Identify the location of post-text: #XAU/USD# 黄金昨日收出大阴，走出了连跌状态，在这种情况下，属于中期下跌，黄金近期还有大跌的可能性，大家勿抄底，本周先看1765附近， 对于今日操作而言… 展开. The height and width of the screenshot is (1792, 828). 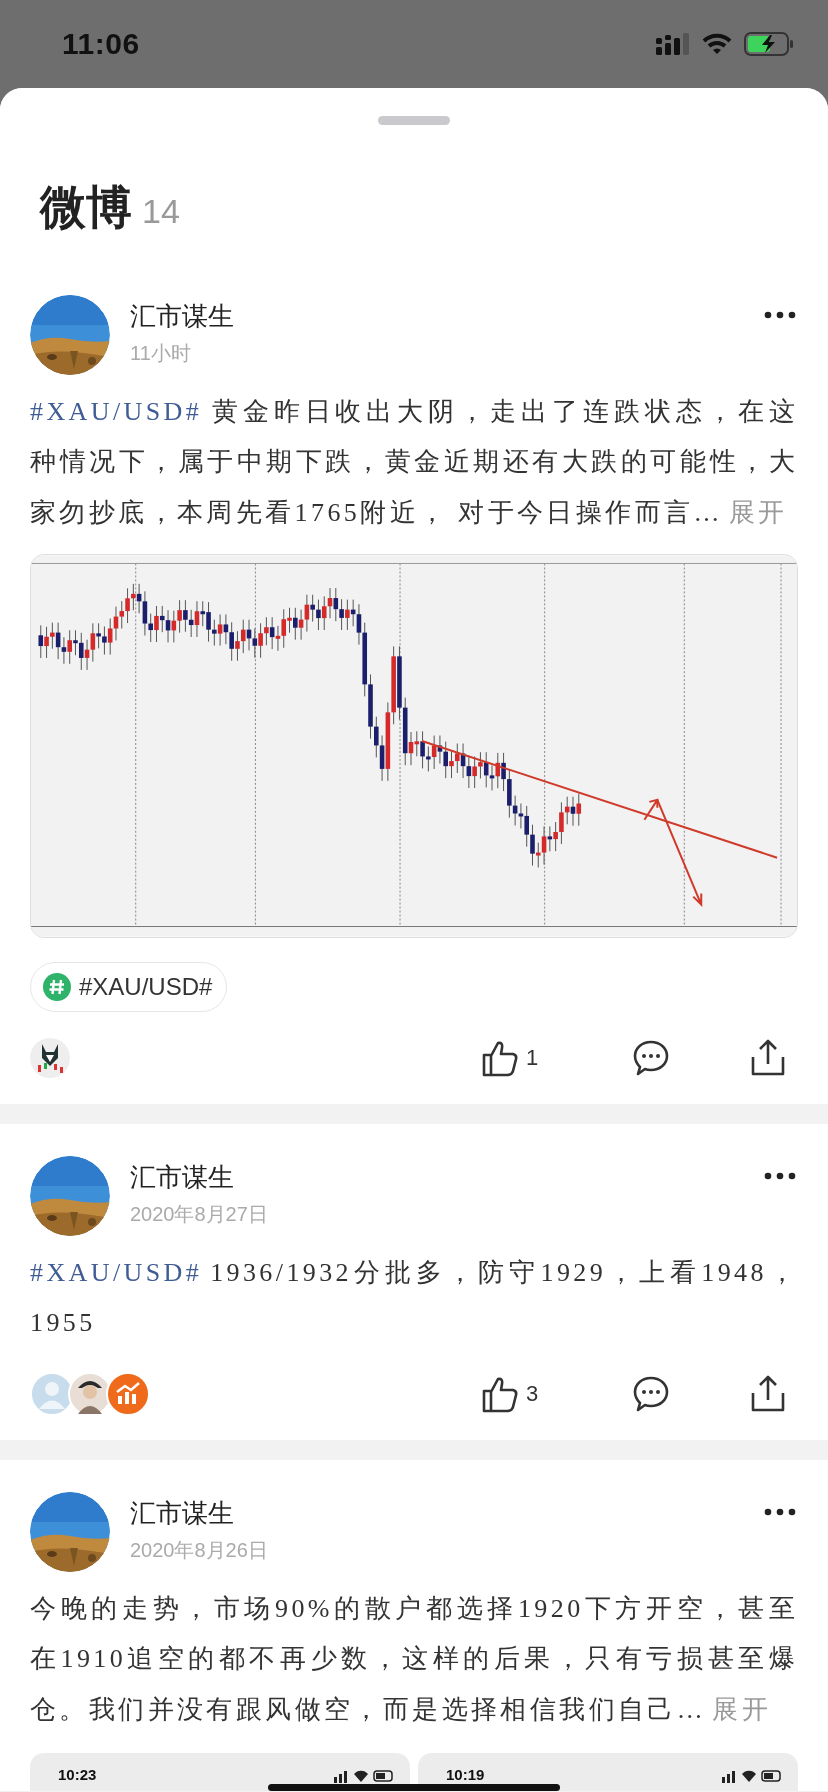
(414, 462).